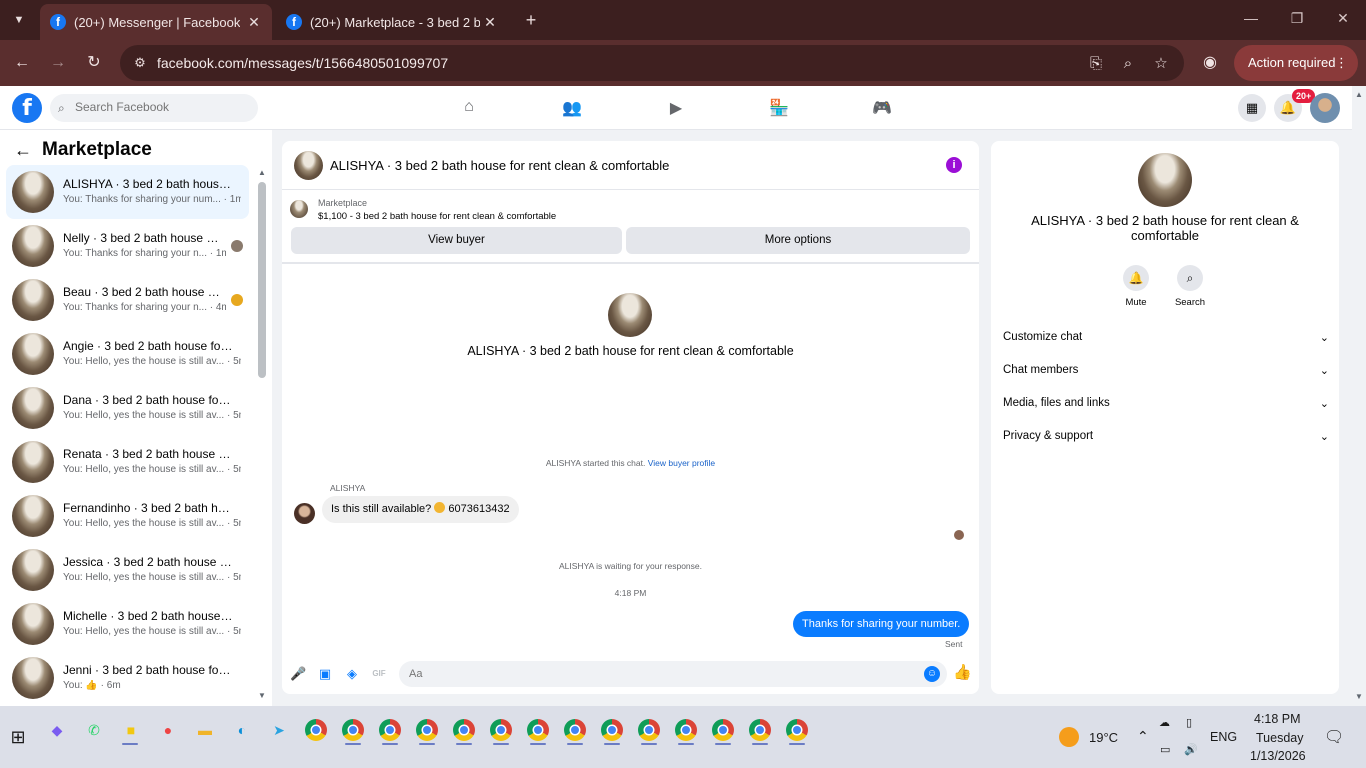  What do you see at coordinates (954, 165) in the screenshot?
I see `info-icon: i` at bounding box center [954, 165].